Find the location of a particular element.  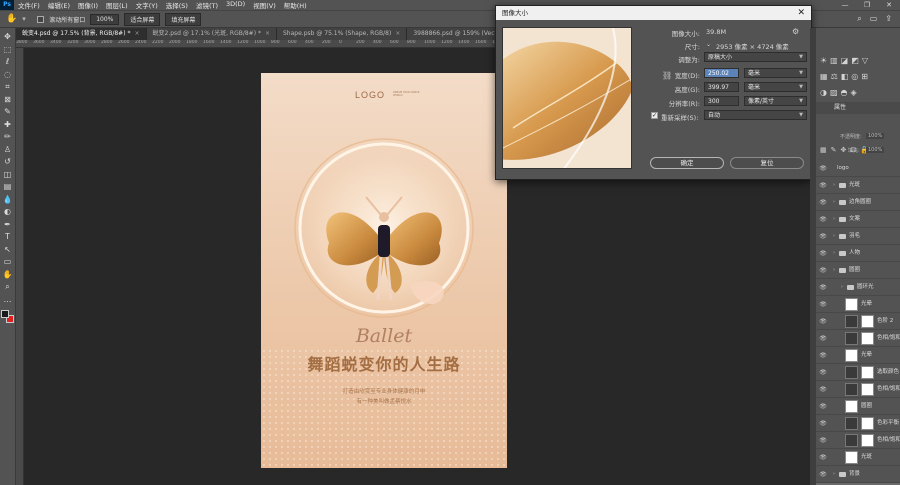

photoshop-logo: Ps is located at coordinates (7, 5).